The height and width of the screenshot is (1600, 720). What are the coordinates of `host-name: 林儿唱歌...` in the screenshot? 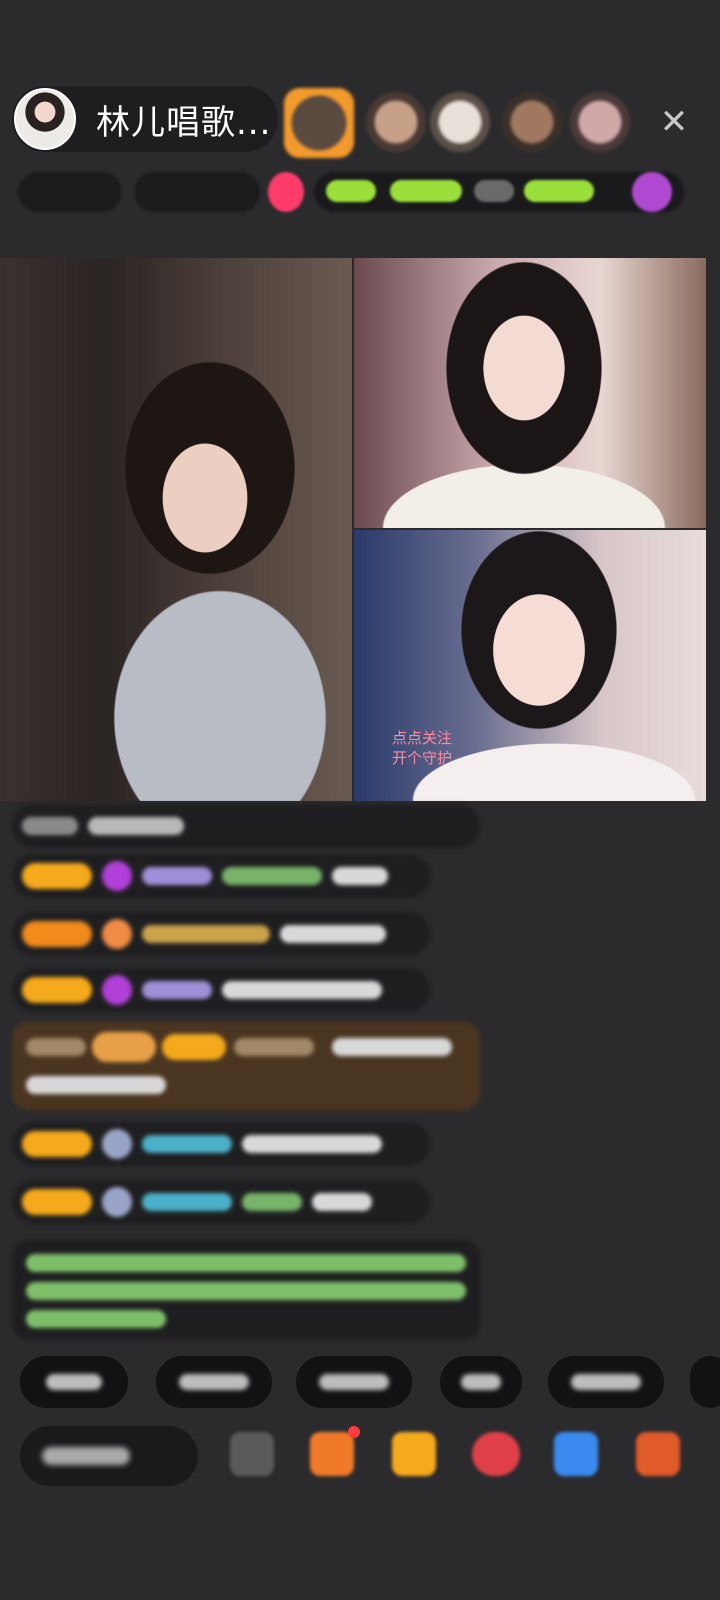 It's located at (184, 122).